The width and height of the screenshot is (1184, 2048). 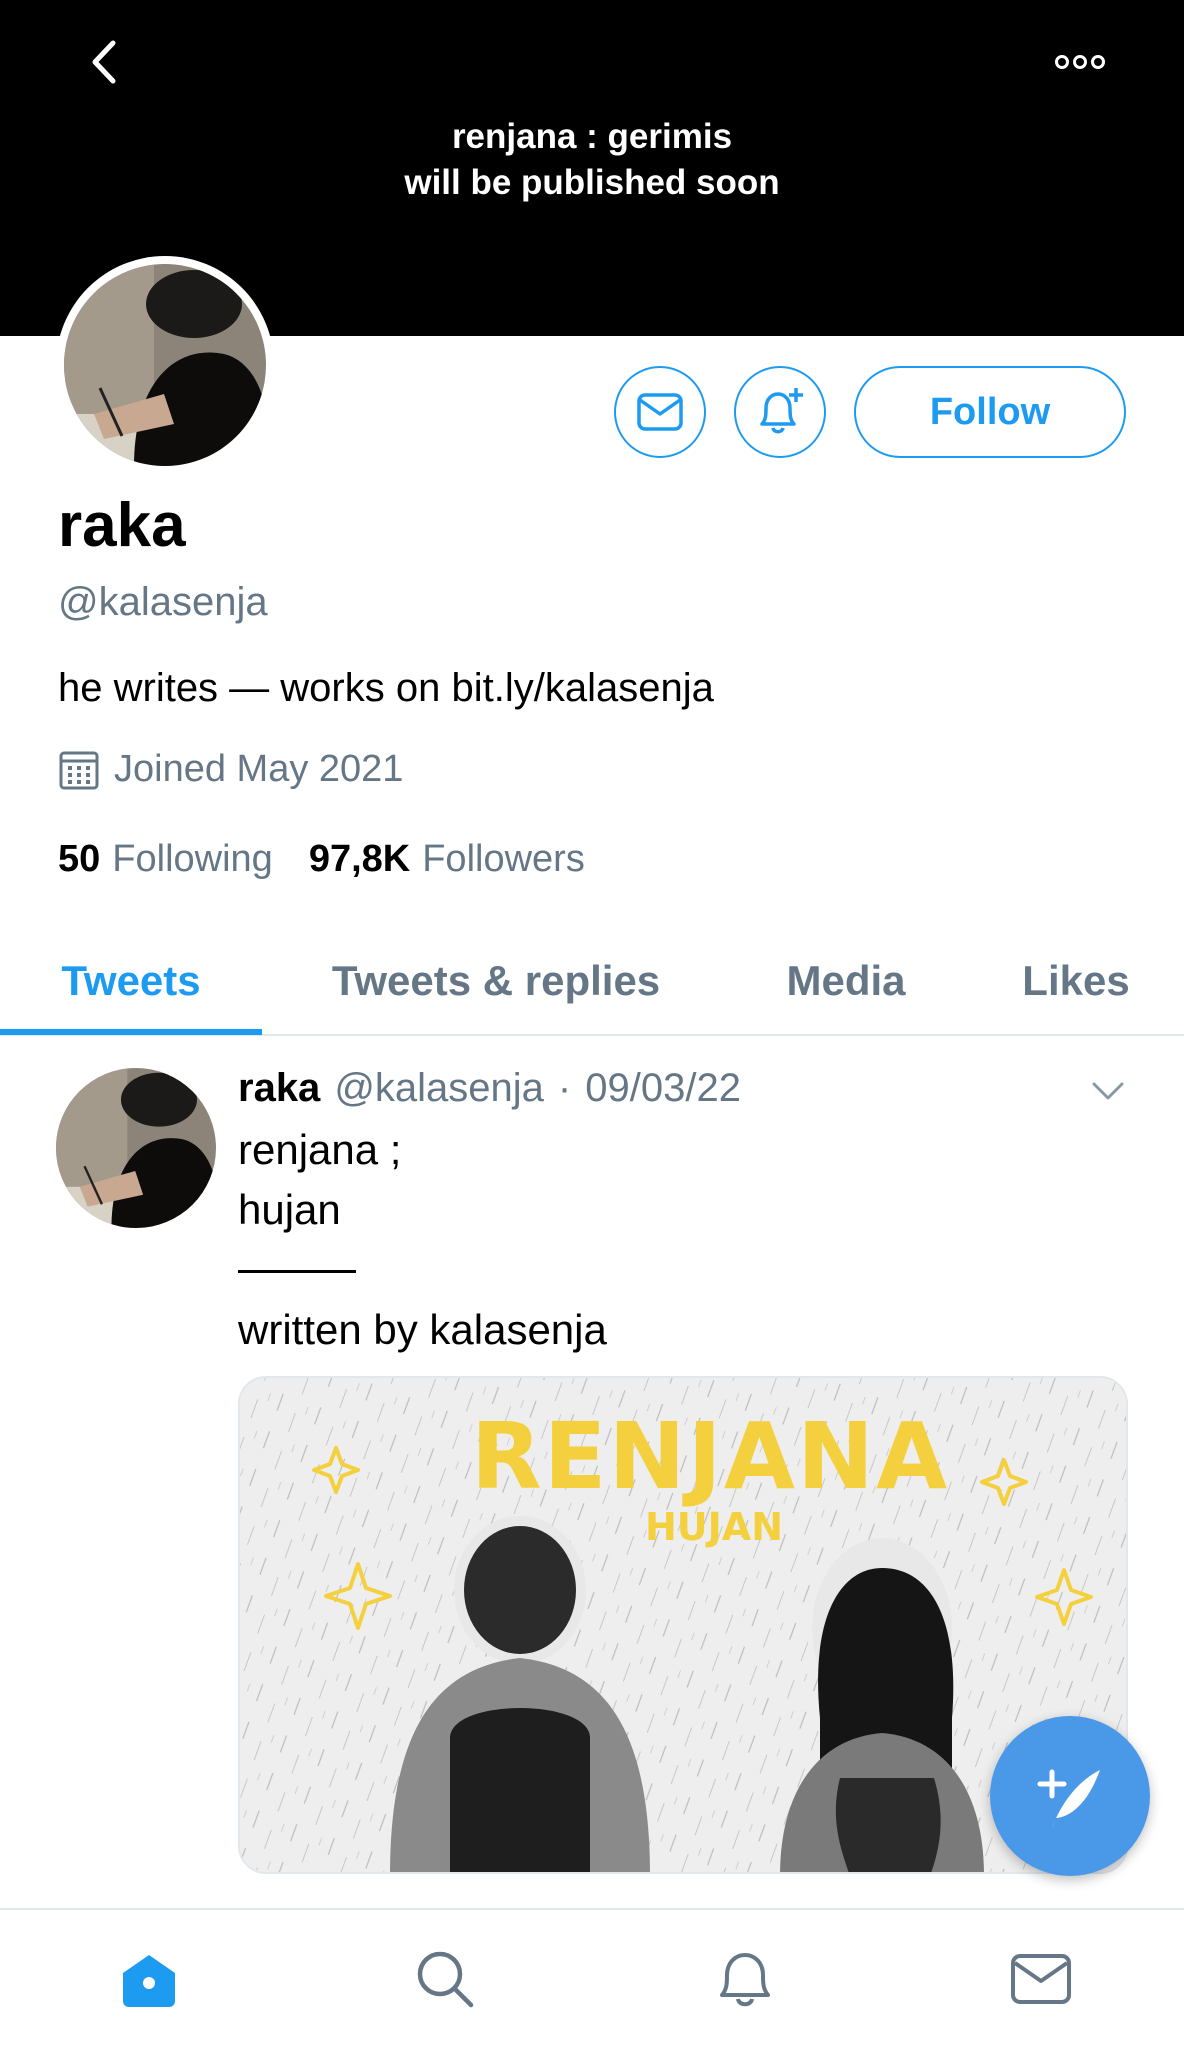 What do you see at coordinates (663, 1088) in the screenshot?
I see `tweet-date: 09/03/22` at bounding box center [663, 1088].